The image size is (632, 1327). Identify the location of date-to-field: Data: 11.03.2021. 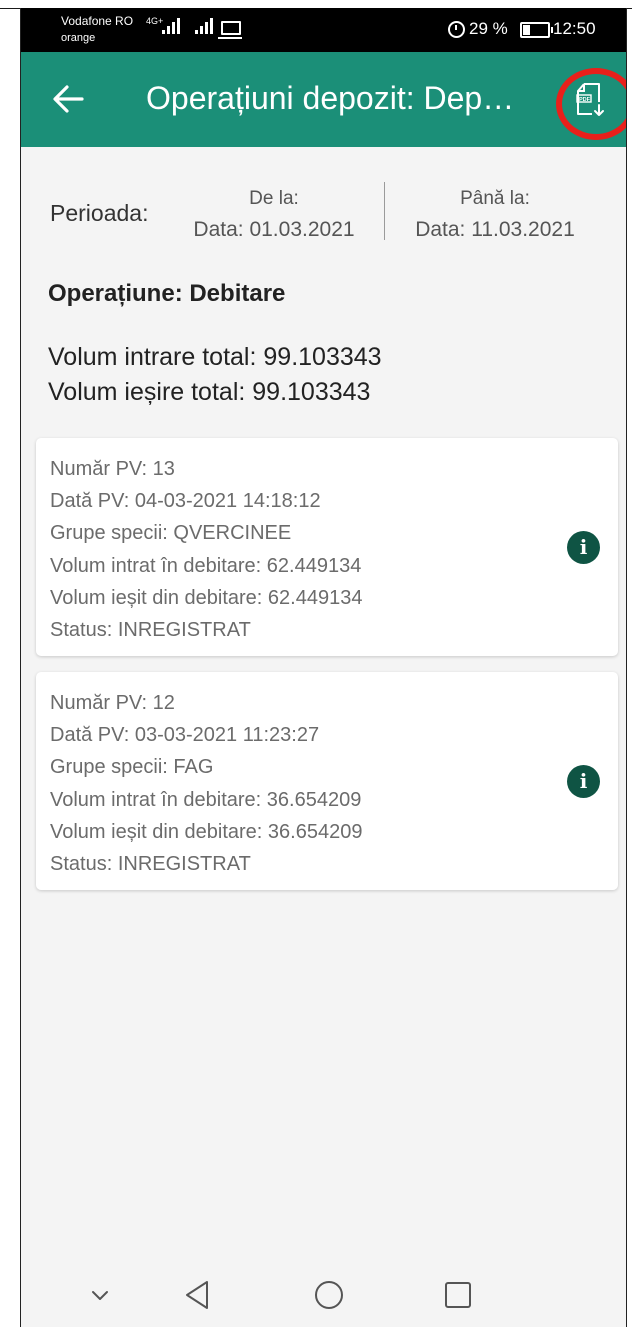
(495, 230).